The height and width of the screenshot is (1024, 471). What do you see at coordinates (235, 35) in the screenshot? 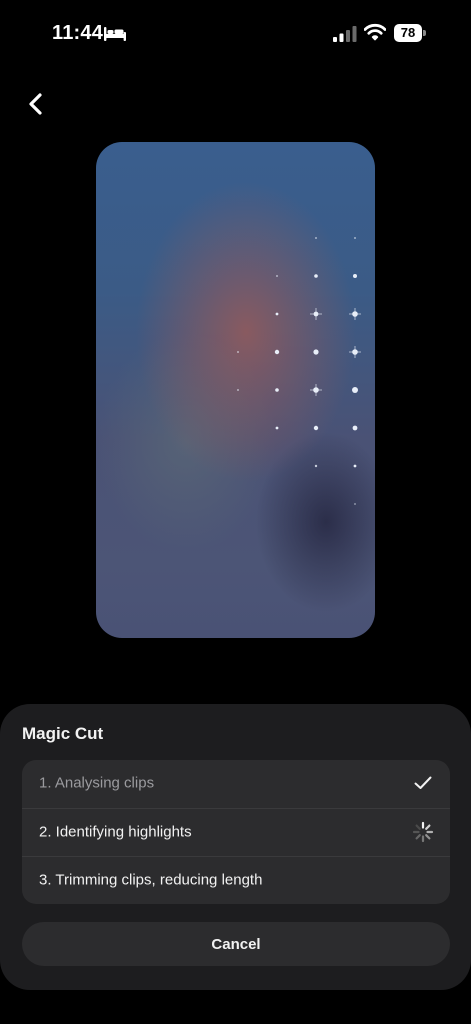
I see `status-bar: 11:44 78` at bounding box center [235, 35].